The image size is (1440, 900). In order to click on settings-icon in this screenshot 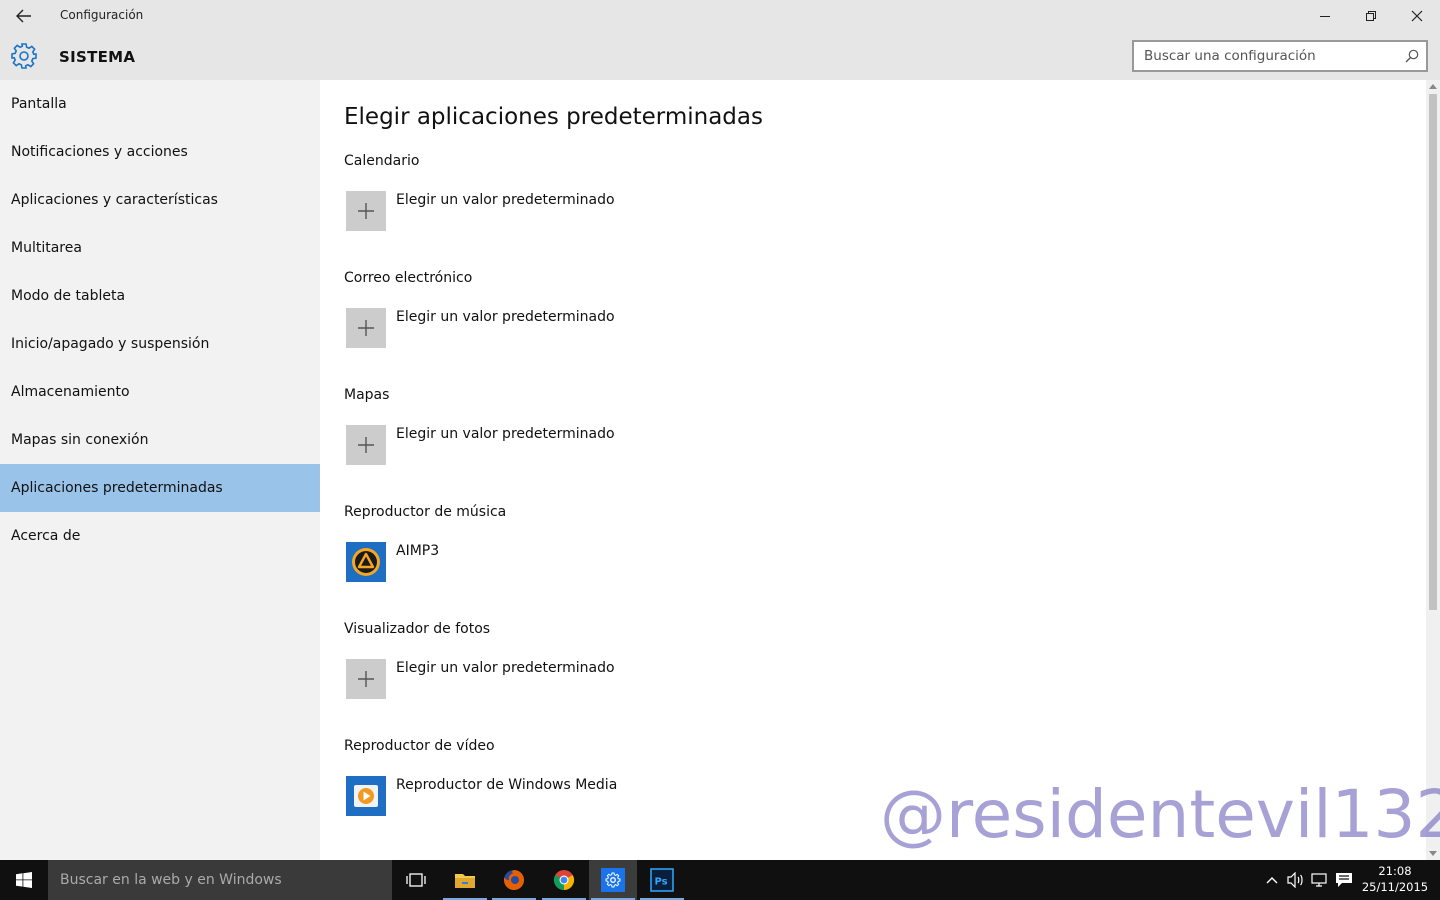, I will do `click(613, 880)`.